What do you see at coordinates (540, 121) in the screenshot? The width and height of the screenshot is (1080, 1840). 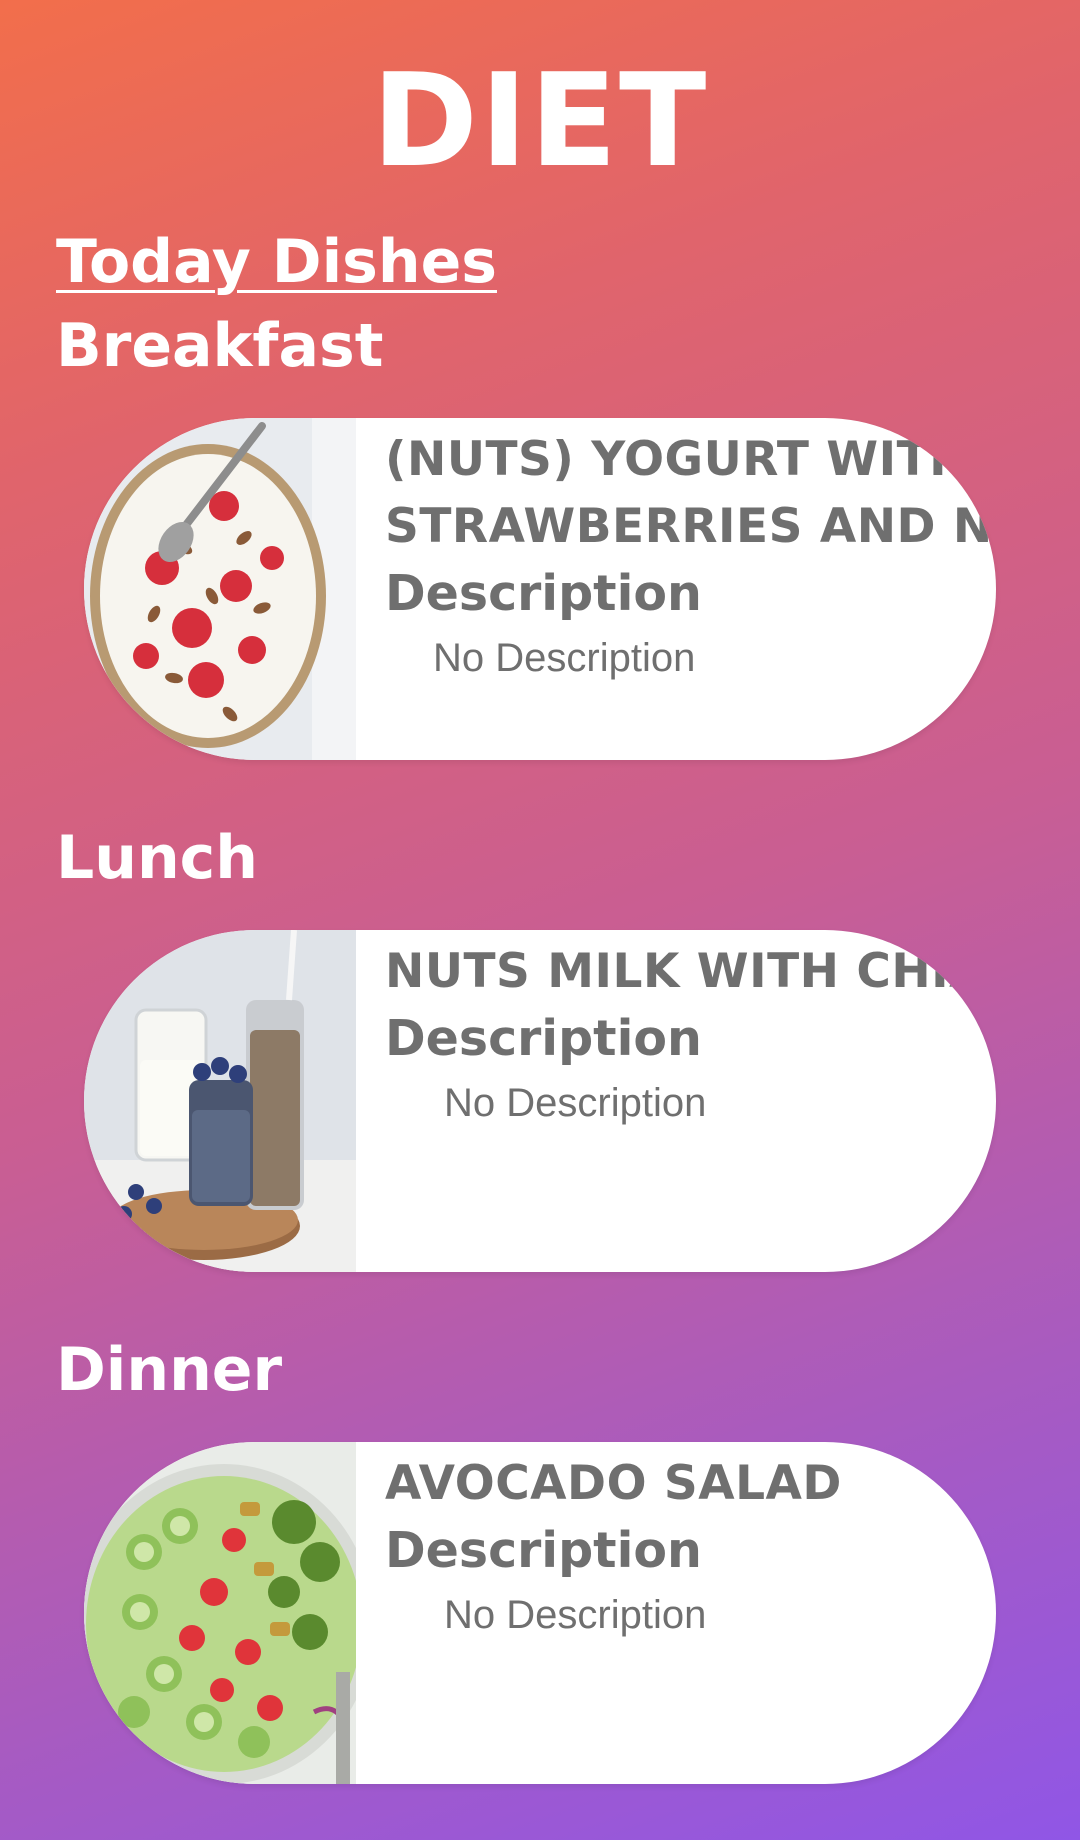 I see `app-title: DIET` at bounding box center [540, 121].